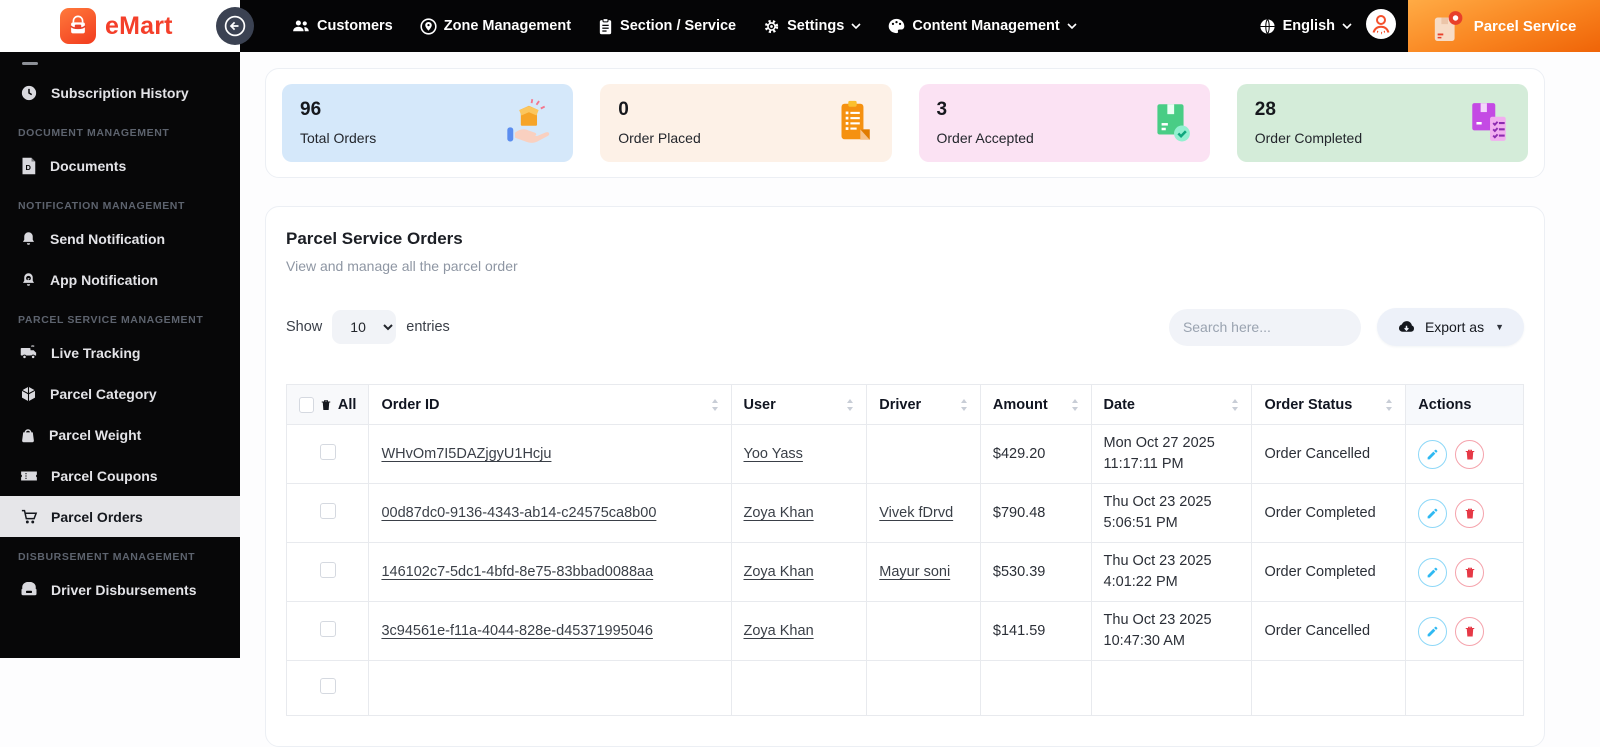  Describe the element at coordinates (120, 393) in the screenshot. I see `sidebar-item-parcel-category: Parcel Category` at that location.